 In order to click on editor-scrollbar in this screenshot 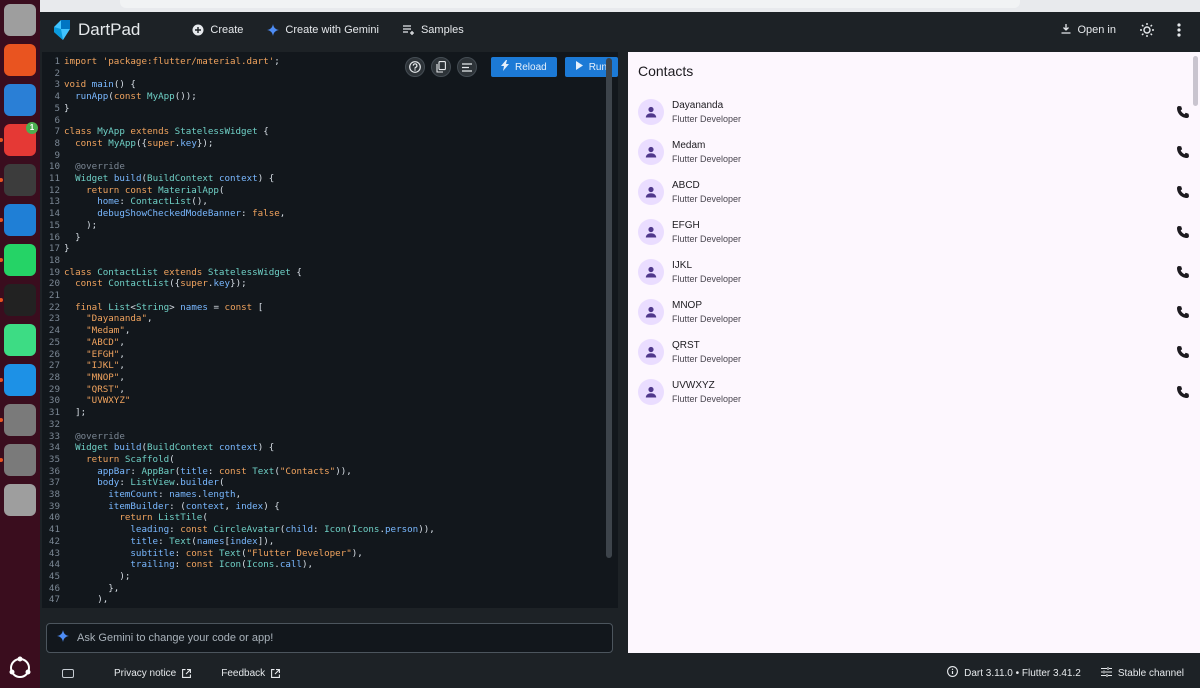, I will do `click(609, 308)`.